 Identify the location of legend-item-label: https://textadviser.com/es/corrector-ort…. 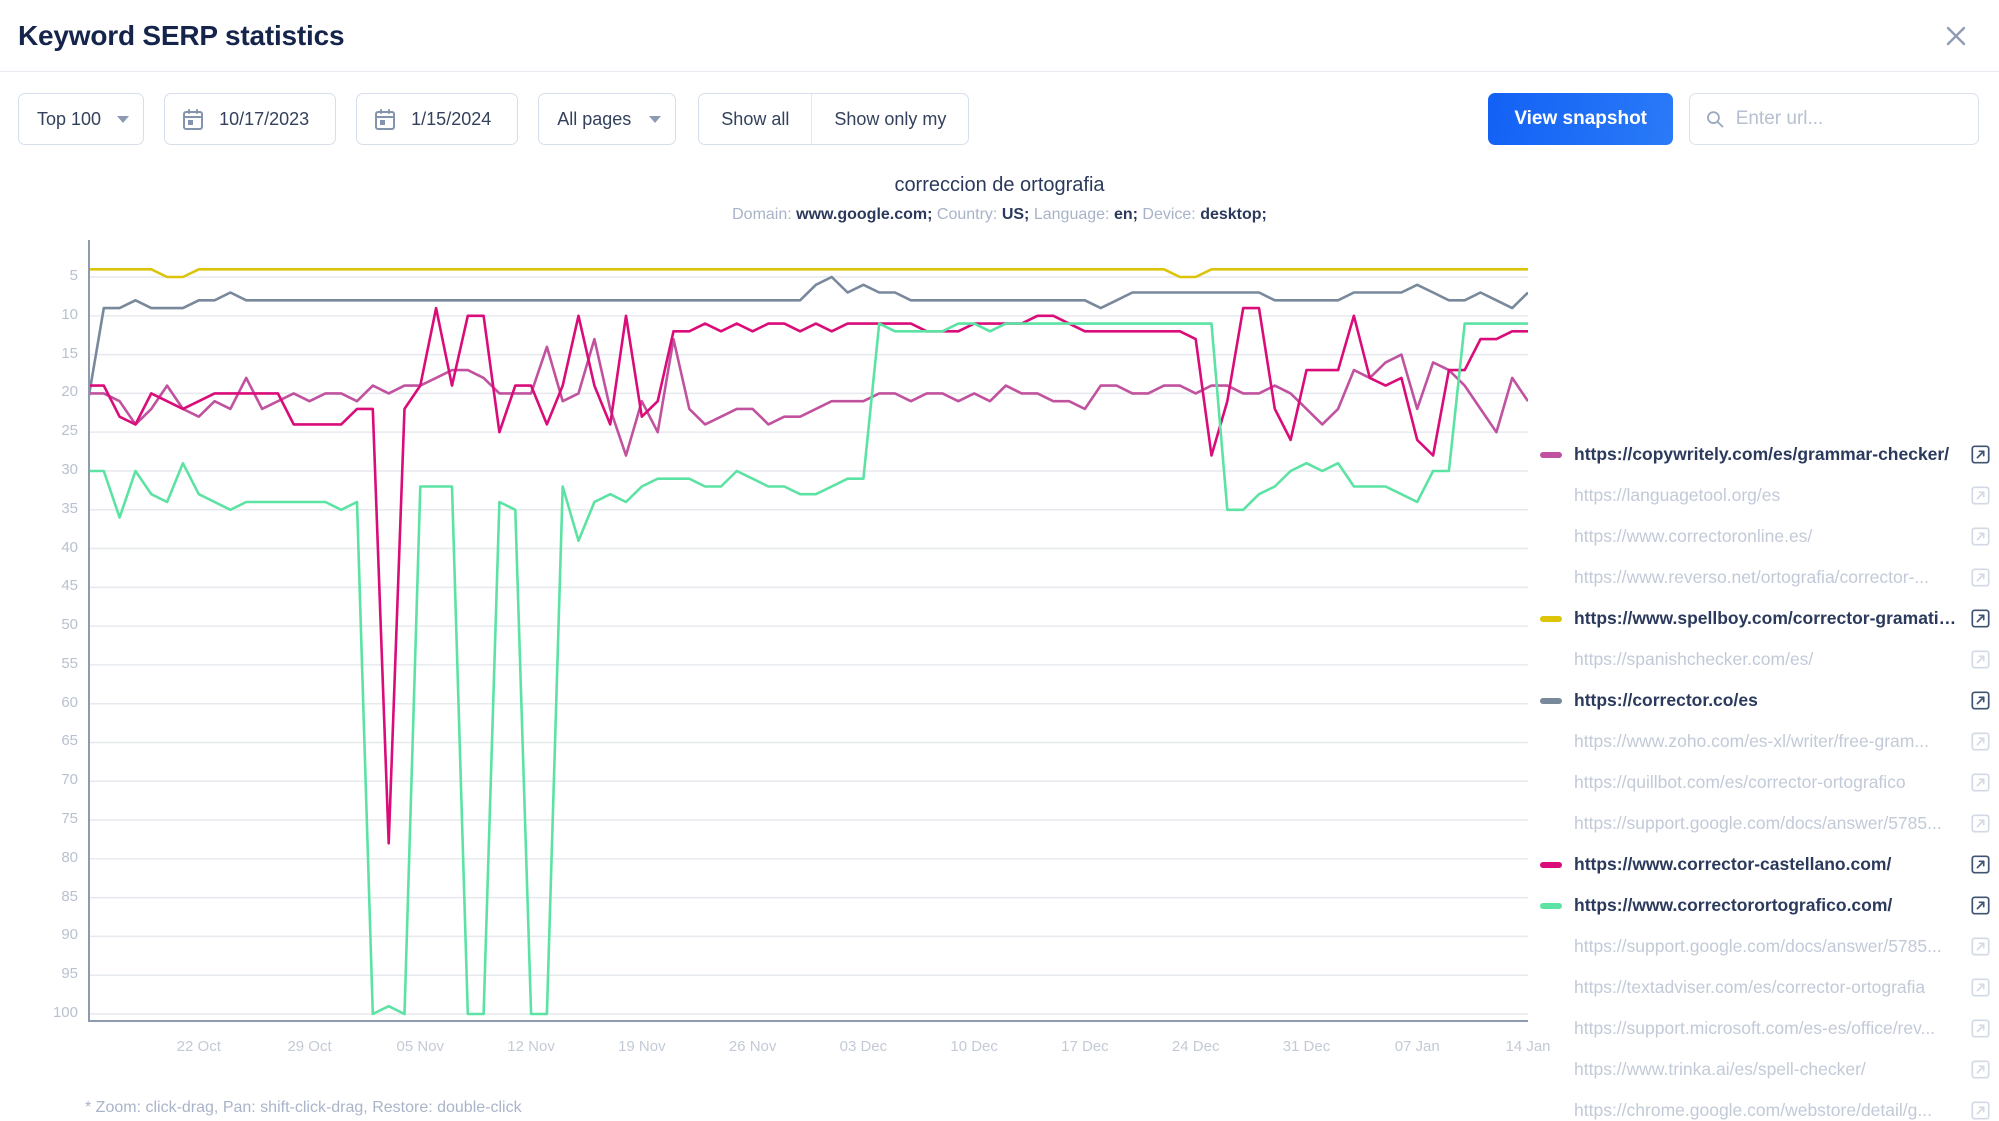
(1750, 987).